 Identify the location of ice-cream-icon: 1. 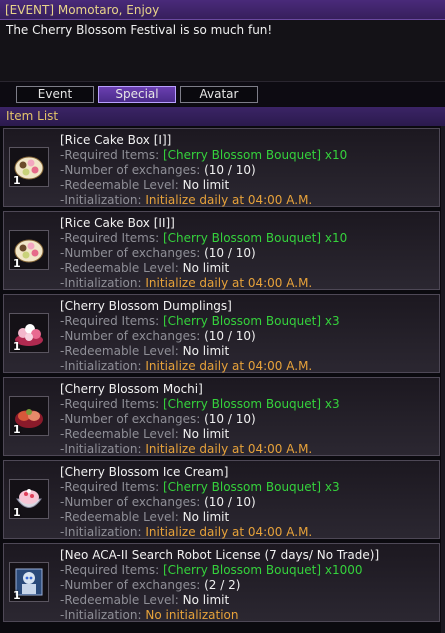
(29, 499).